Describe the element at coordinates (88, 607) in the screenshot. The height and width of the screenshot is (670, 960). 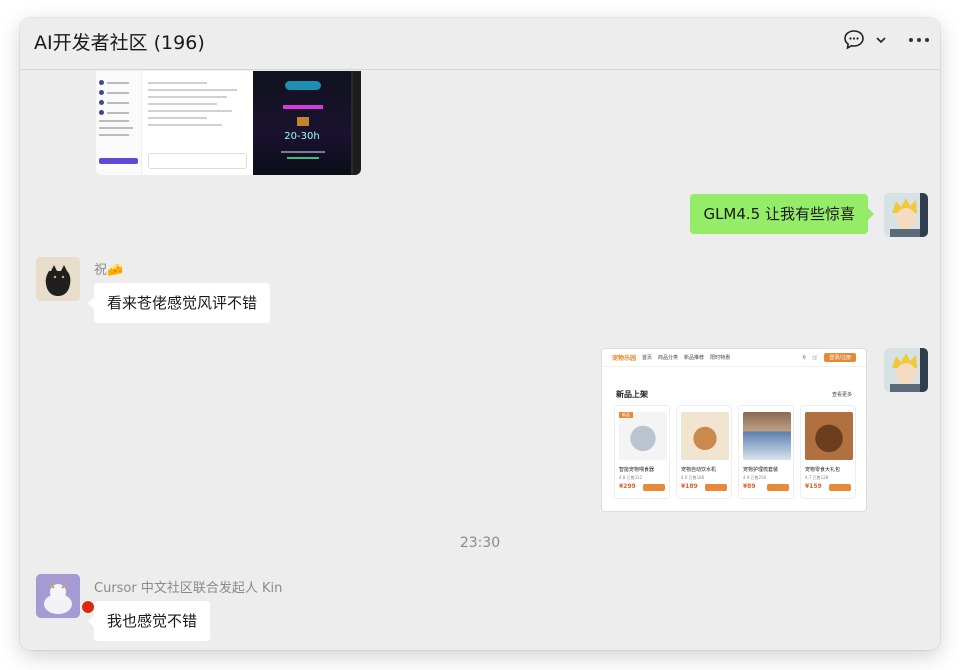
I see `flag-badge-icon` at that location.